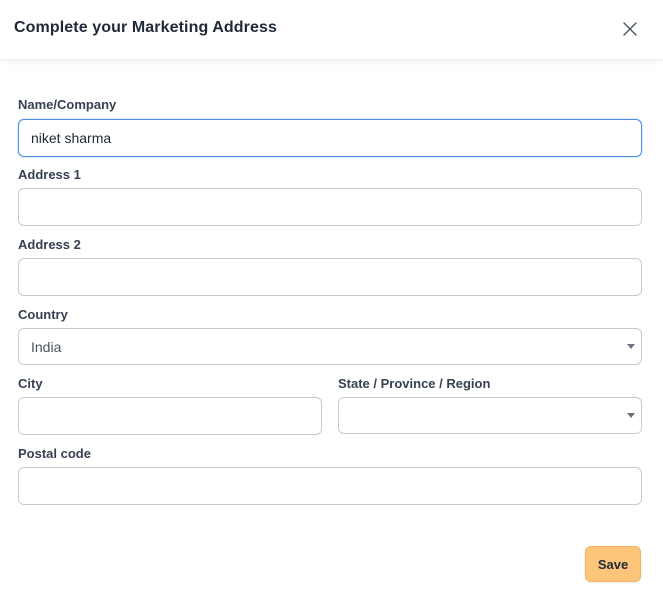 Image resolution: width=663 pixels, height=600 pixels. What do you see at coordinates (414, 383) in the screenshot?
I see `state-label: State / Province / Region` at bounding box center [414, 383].